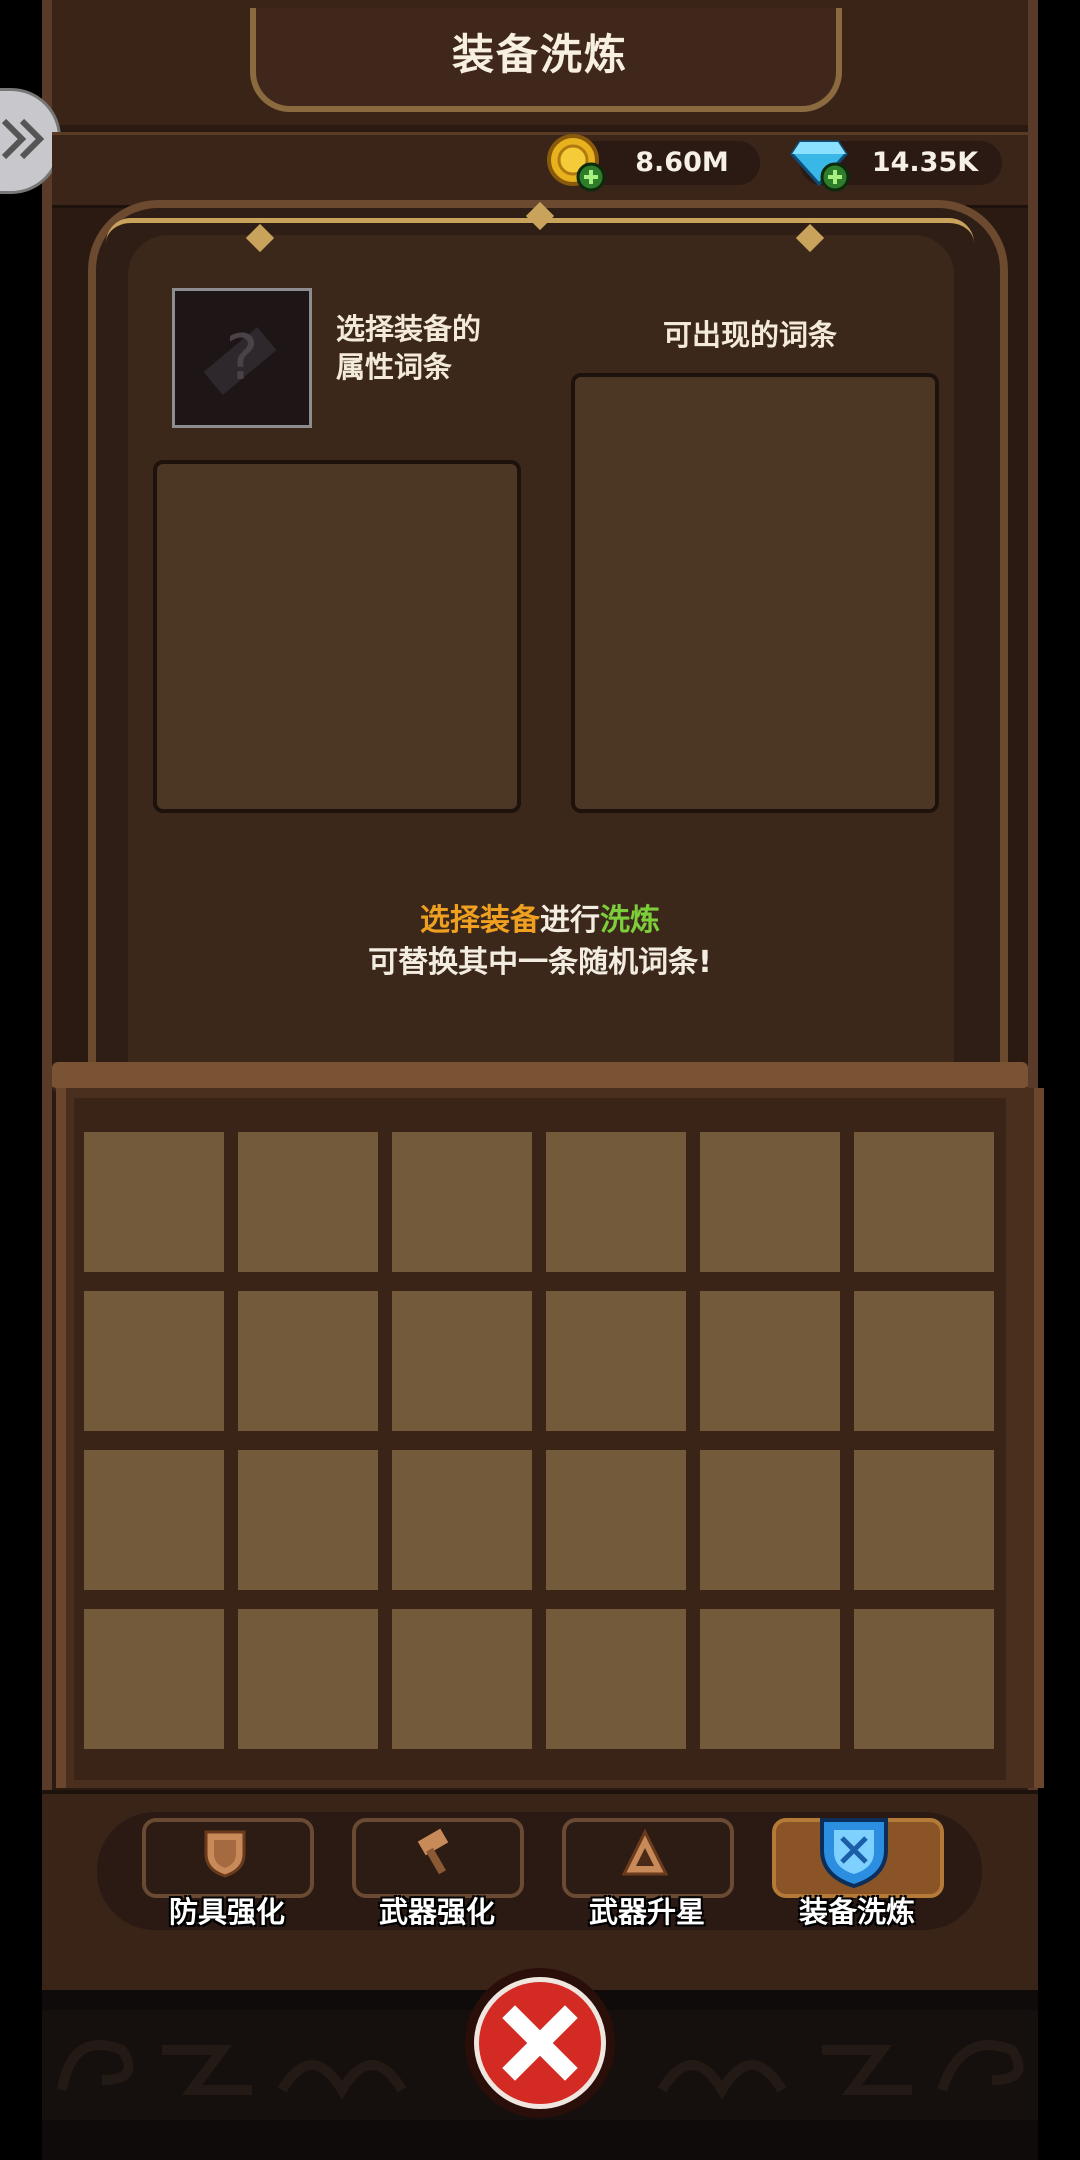 This screenshot has width=1080, height=2160. I want to click on equipment-slot: ?, so click(242, 358).